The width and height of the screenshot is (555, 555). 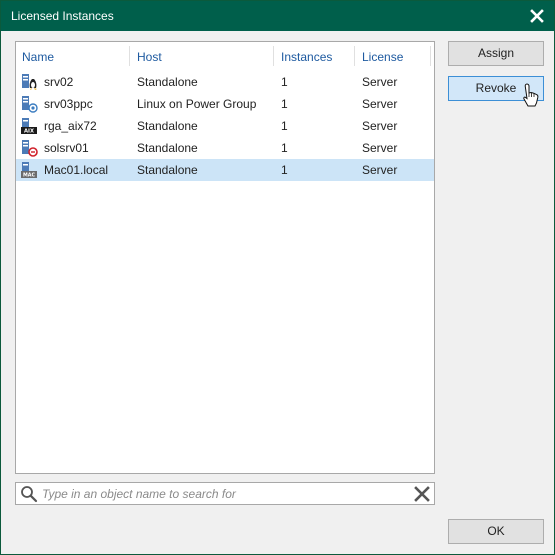 What do you see at coordinates (59, 82) in the screenshot?
I see `cell-name: srv02` at bounding box center [59, 82].